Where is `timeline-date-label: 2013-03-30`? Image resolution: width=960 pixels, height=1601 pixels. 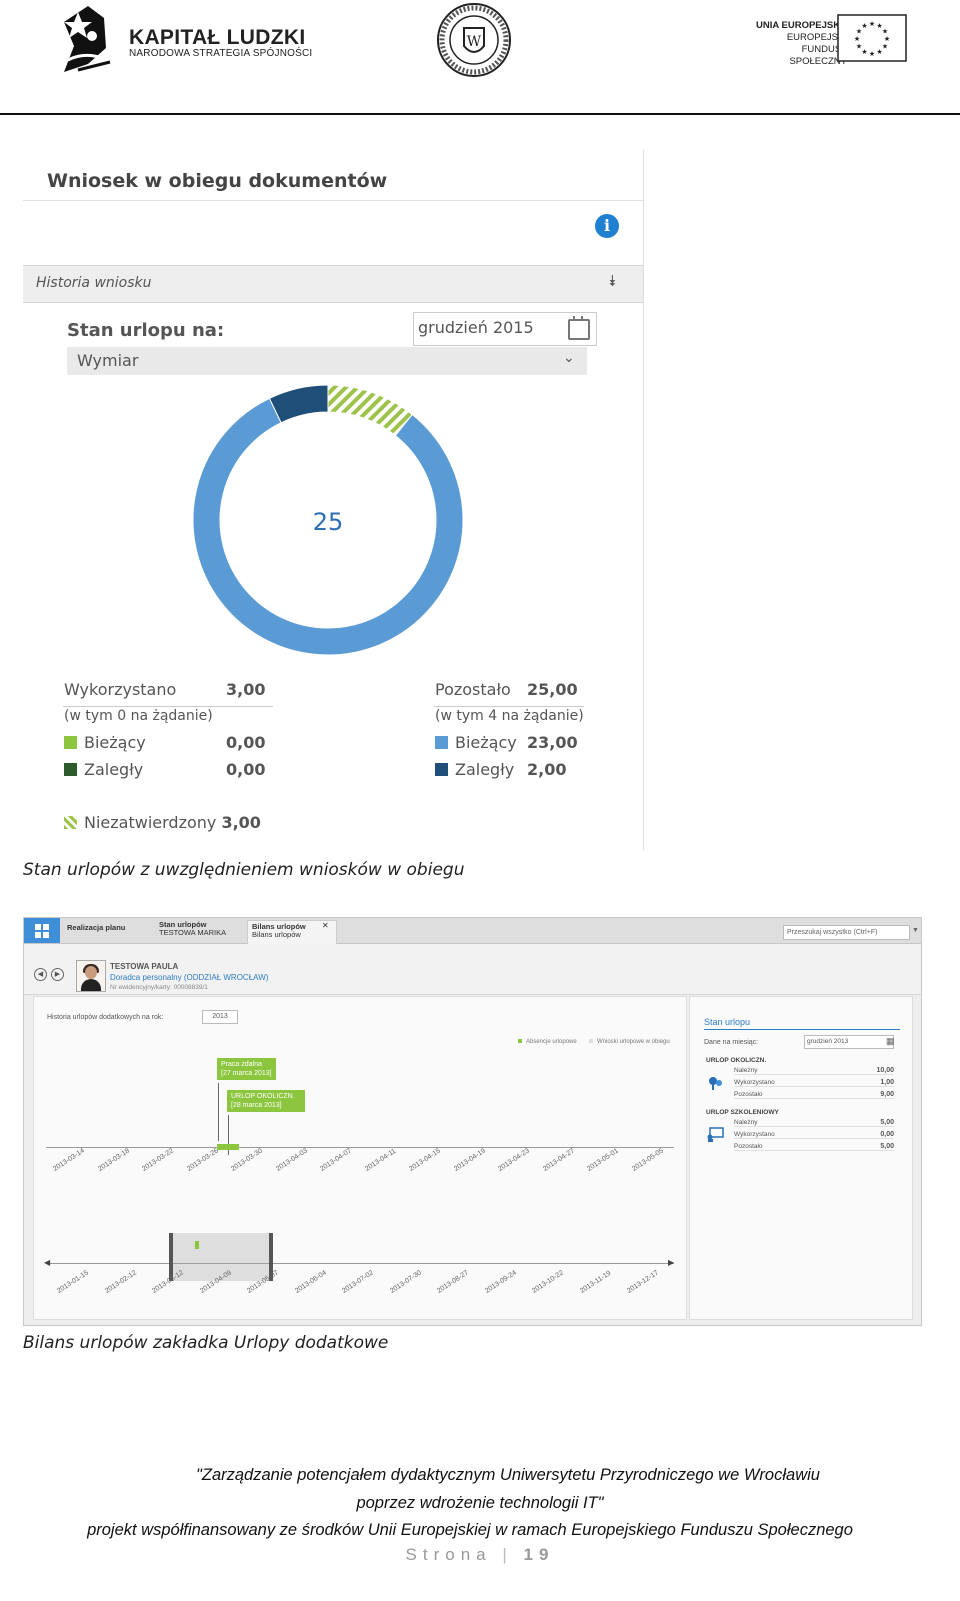 timeline-date-label: 2013-03-30 is located at coordinates (247, 1160).